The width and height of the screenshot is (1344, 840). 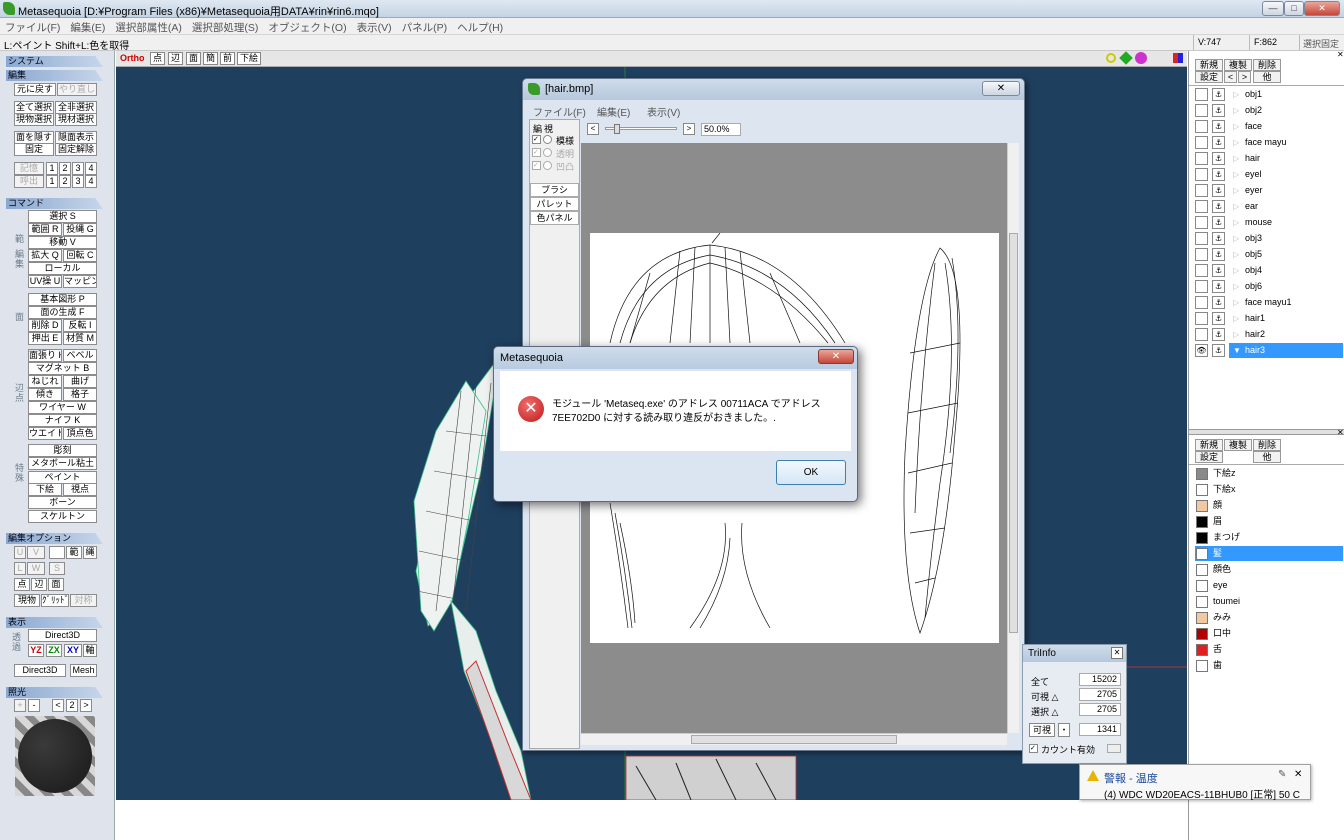 What do you see at coordinates (90, 552) in the screenshot?
I see `option-link: 縄` at bounding box center [90, 552].